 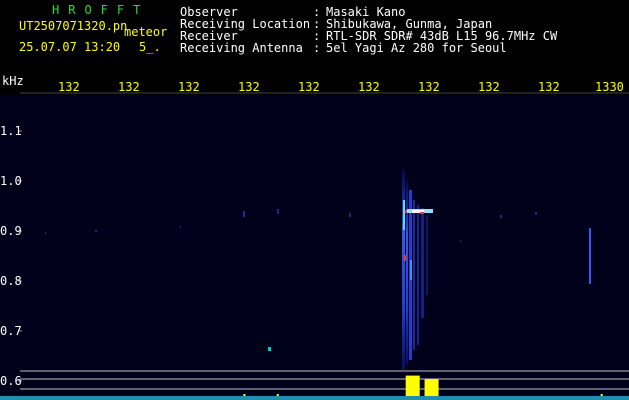 I want to click on y-tick-label: 0.6, so click(x=11, y=381).